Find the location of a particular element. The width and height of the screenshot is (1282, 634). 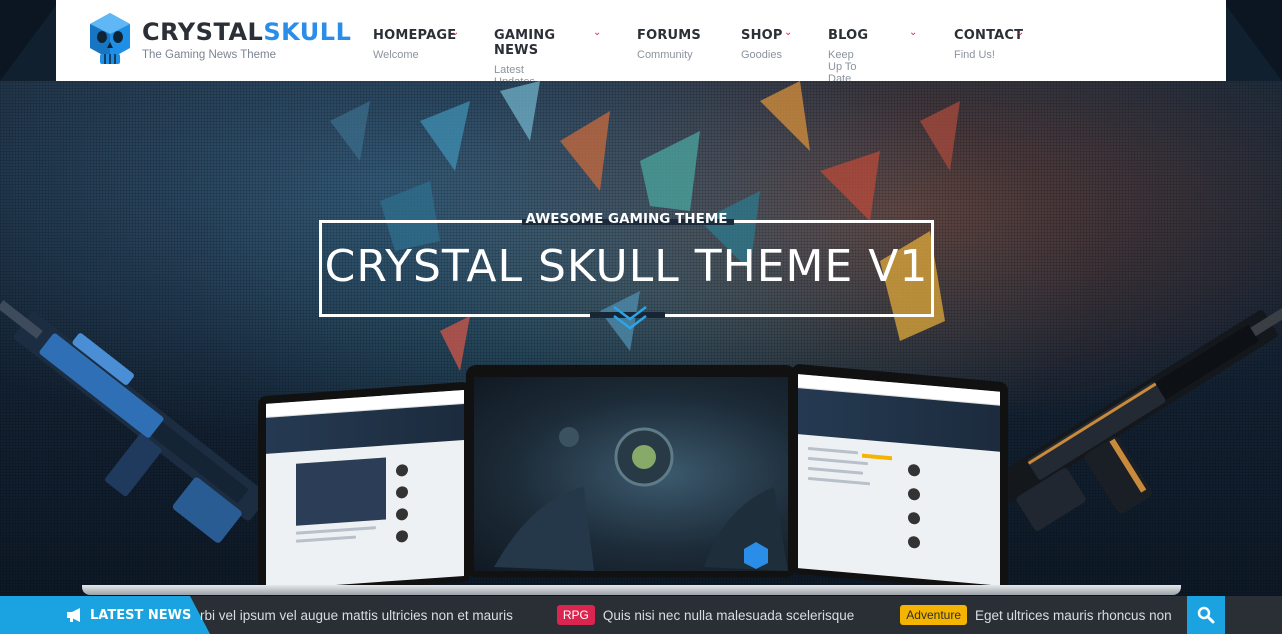

laptop-base is located at coordinates (631, 590).